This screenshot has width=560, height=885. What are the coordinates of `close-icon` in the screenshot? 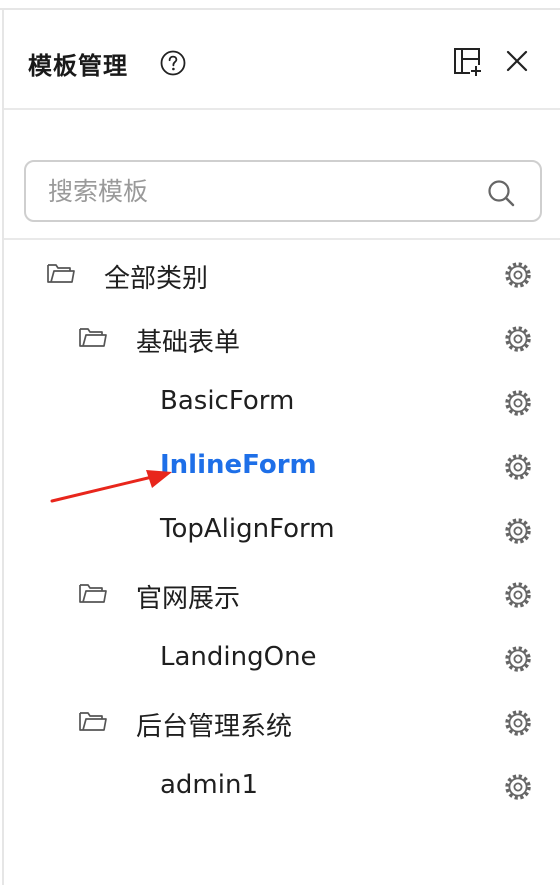 It's located at (517, 61).